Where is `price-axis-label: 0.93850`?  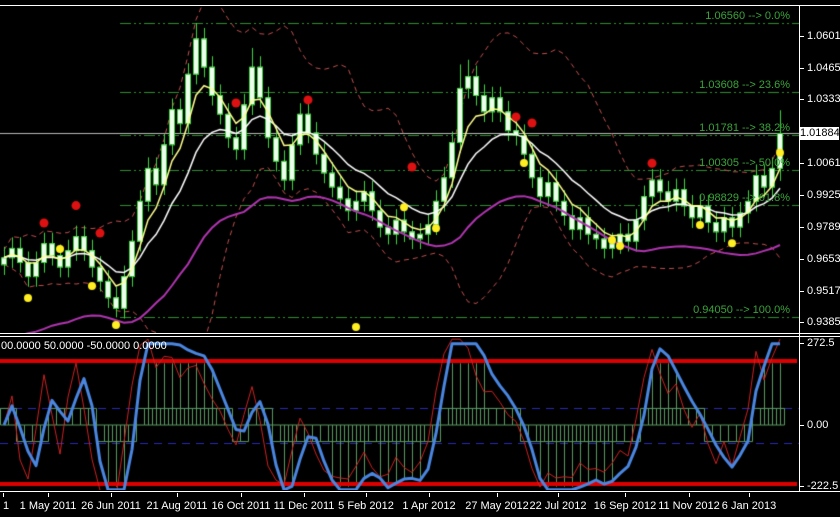 price-axis-label: 0.93850 is located at coordinates (823, 322).